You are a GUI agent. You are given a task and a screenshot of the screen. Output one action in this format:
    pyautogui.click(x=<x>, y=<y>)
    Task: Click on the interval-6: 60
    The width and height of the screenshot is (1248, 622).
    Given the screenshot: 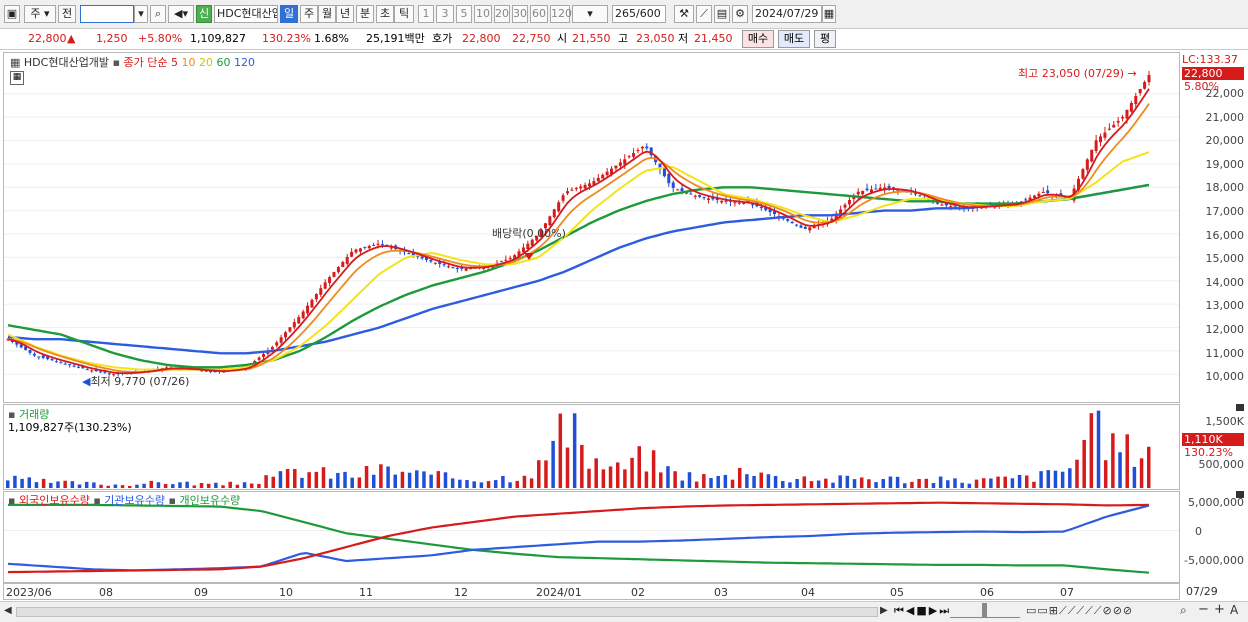 What is the action you would take?
    pyautogui.click(x=539, y=14)
    